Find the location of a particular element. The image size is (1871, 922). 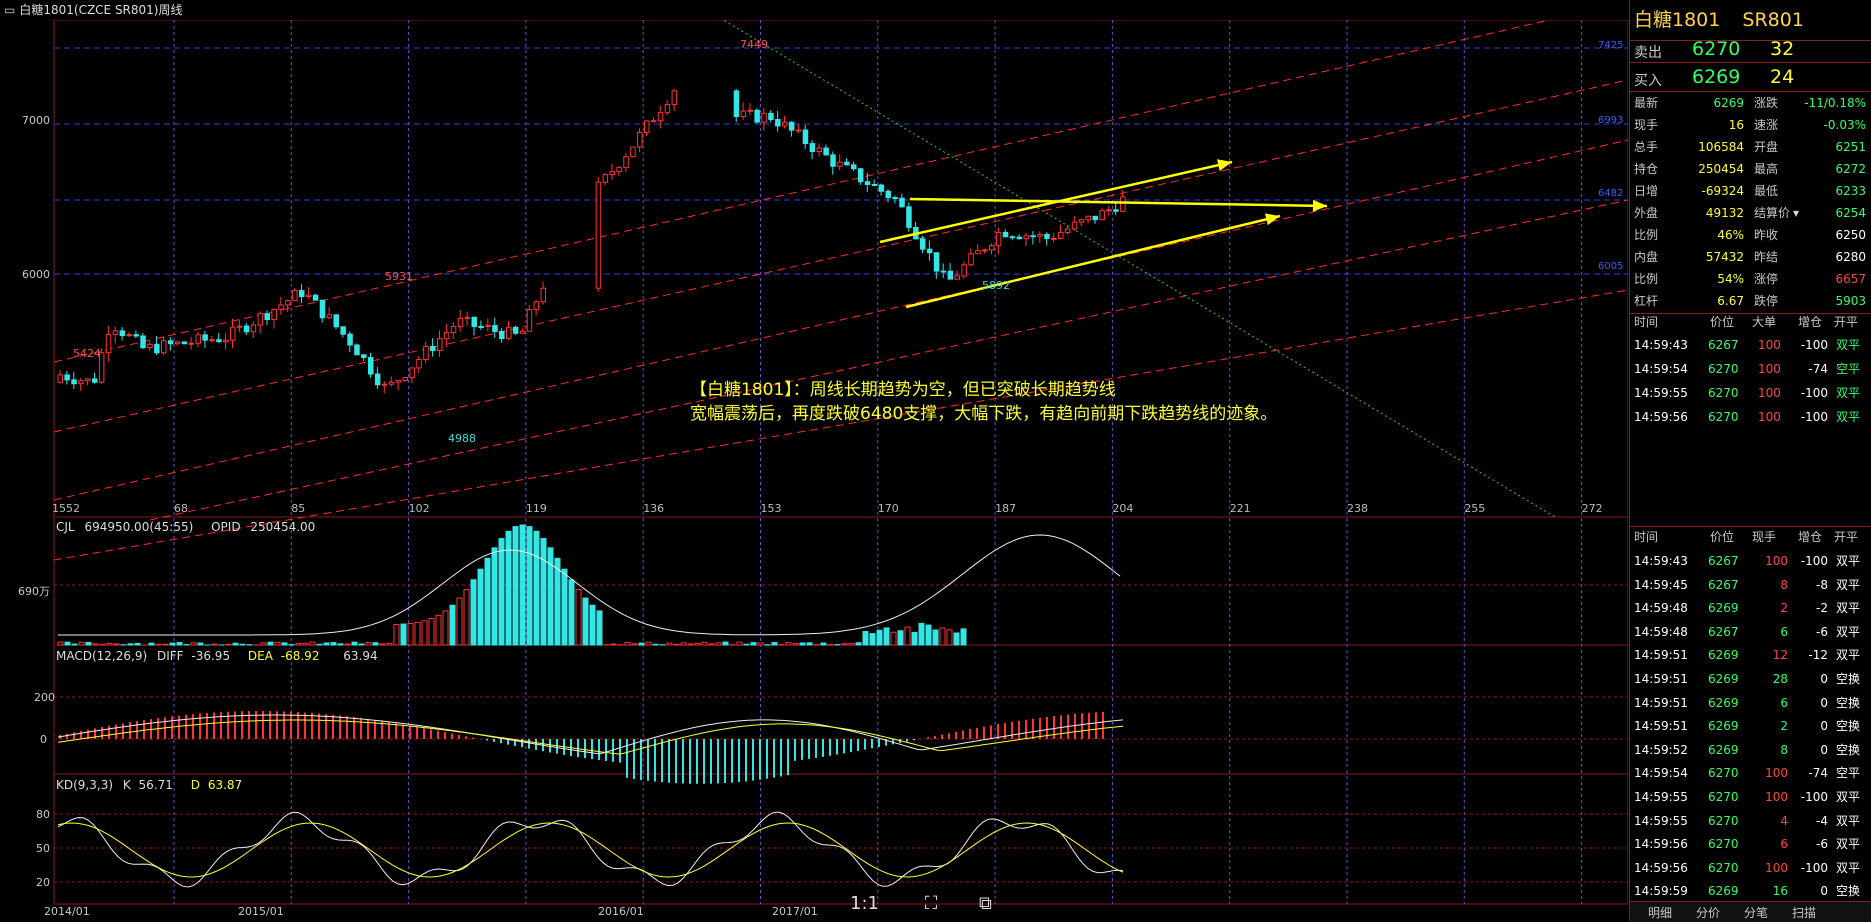

zoom-1to1-button: 1:1 is located at coordinates (864, 903).